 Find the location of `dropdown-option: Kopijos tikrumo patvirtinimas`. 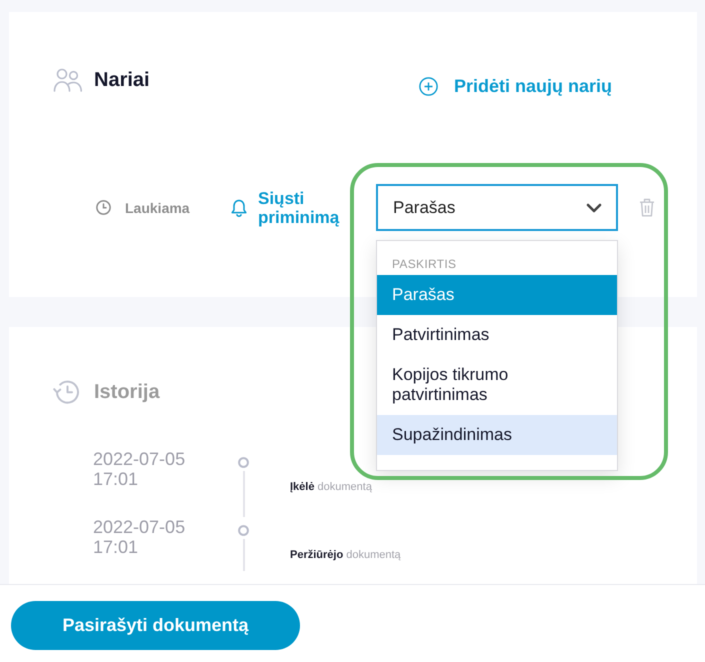

dropdown-option: Kopijos tikrumo patvirtinimas is located at coordinates (497, 385).